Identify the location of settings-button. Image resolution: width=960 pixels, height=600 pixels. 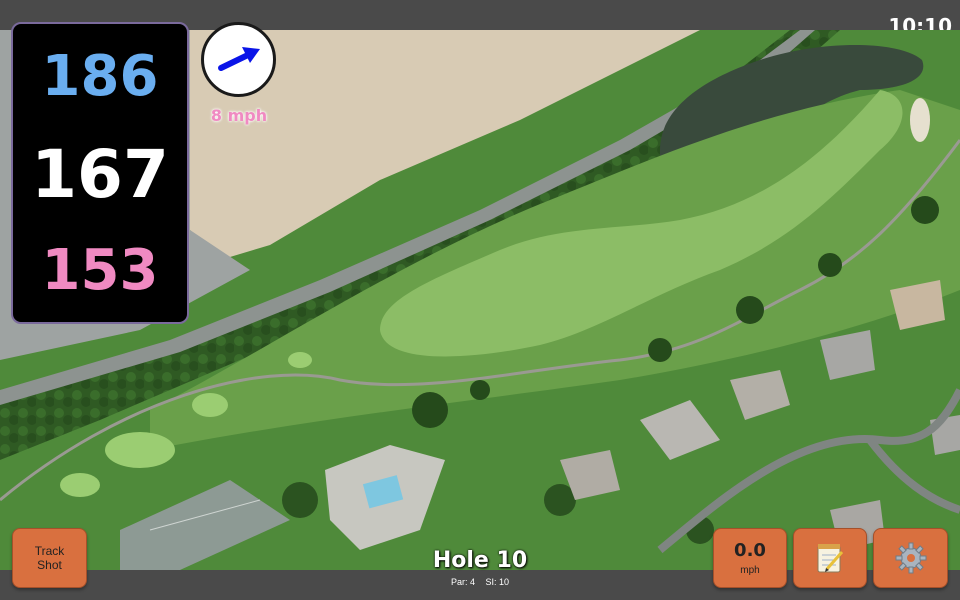
(910, 558).